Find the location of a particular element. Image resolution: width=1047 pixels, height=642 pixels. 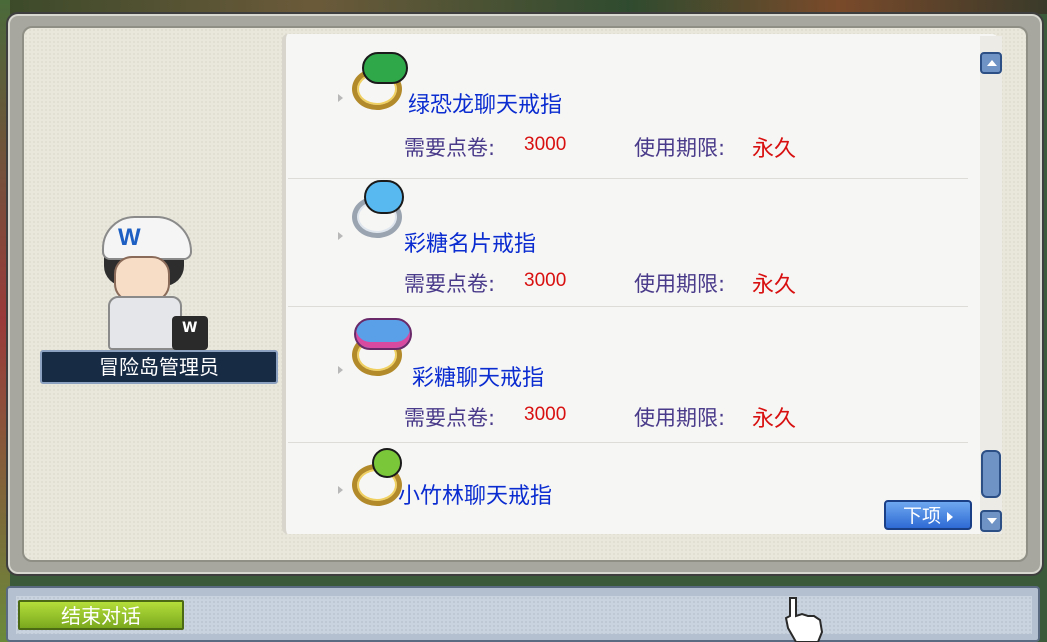

npc-avatar: W W is located at coordinates (149, 282).